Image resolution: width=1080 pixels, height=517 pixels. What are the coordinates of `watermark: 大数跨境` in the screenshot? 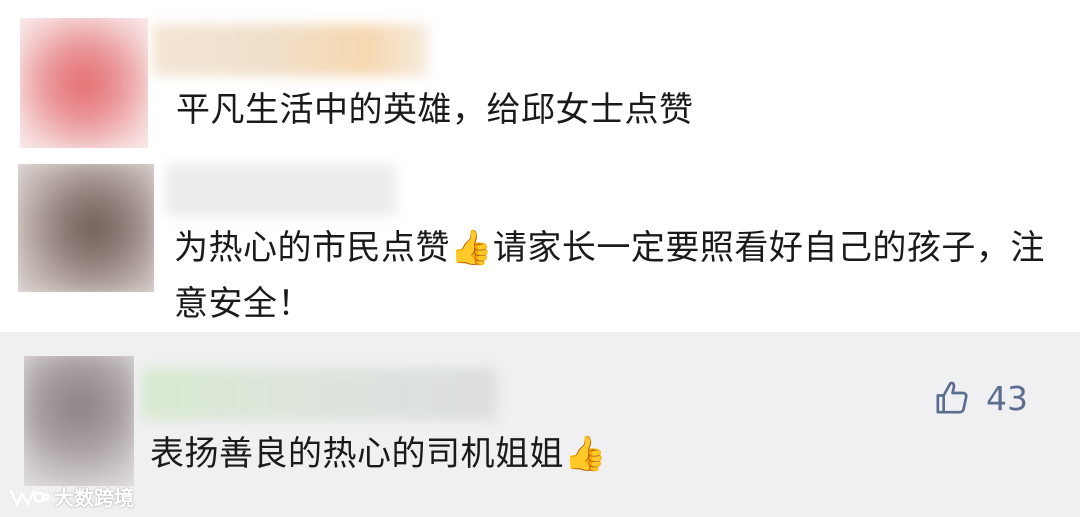 It's located at (71, 496).